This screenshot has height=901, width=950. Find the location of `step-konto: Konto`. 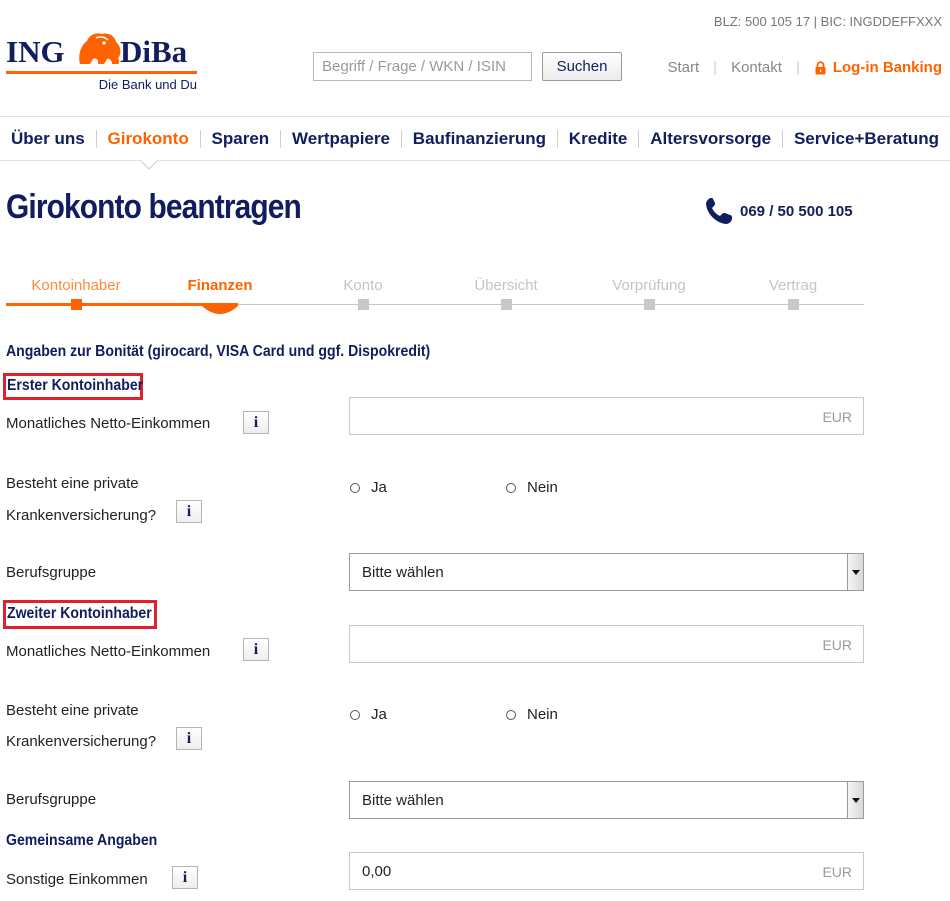

step-konto: Konto is located at coordinates (363, 285).